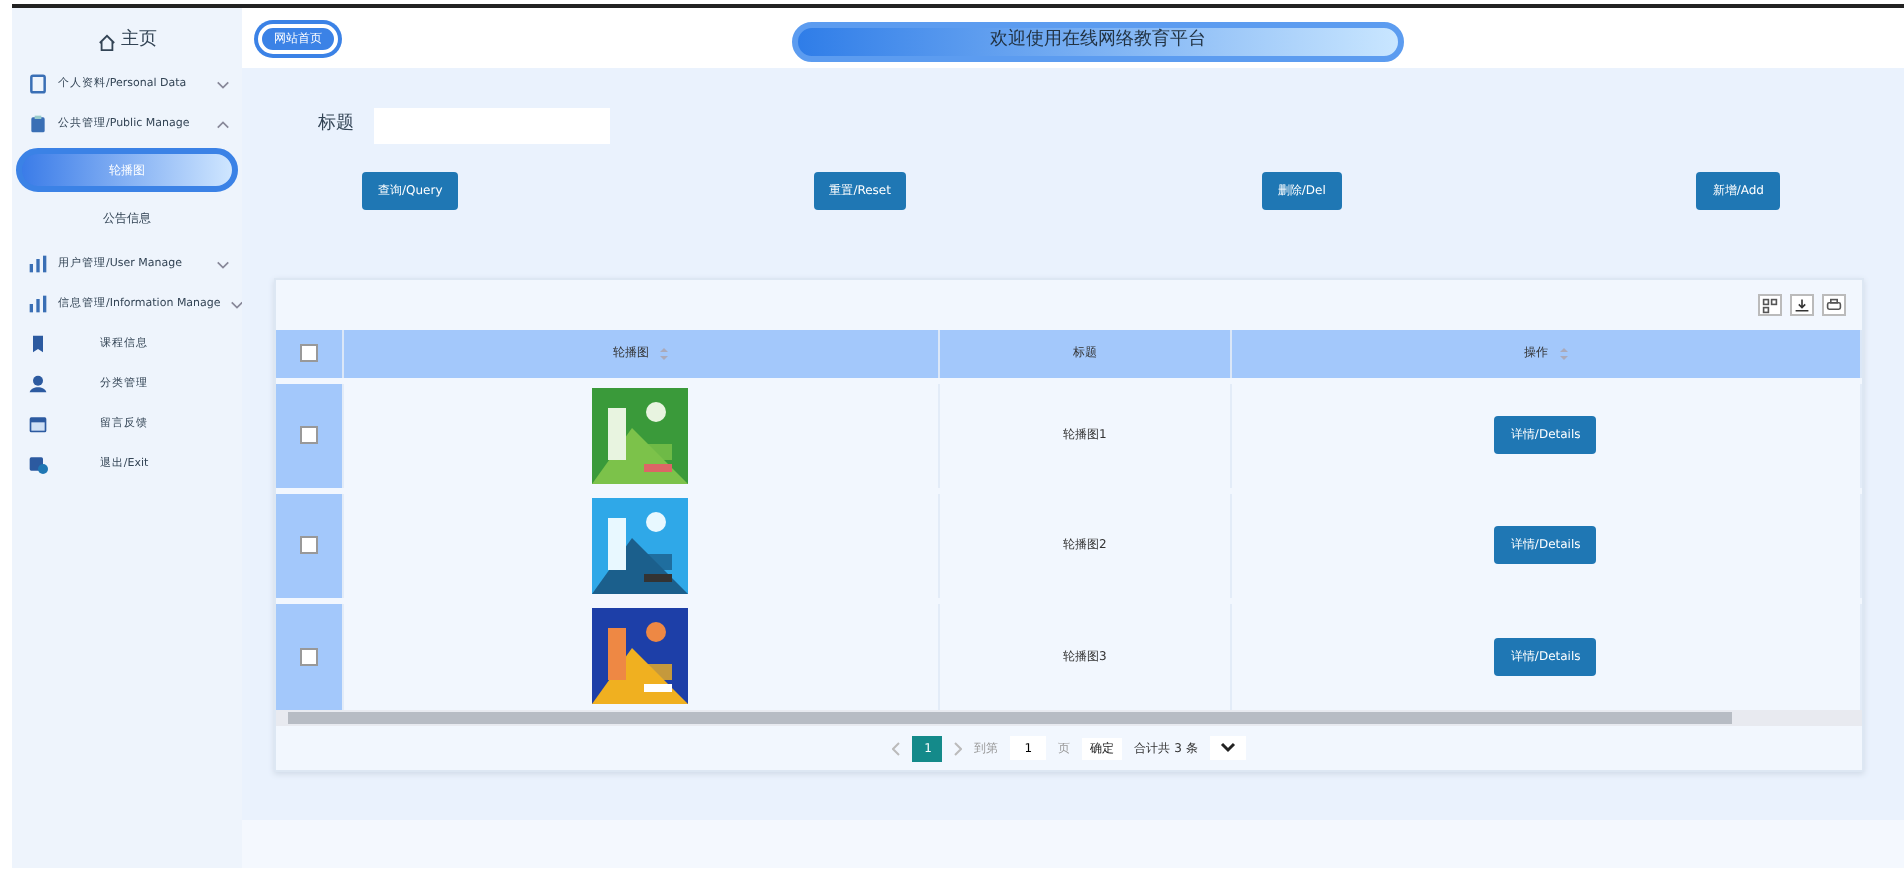  What do you see at coordinates (958, 748) in the screenshot?
I see `next-page-icon` at bounding box center [958, 748].